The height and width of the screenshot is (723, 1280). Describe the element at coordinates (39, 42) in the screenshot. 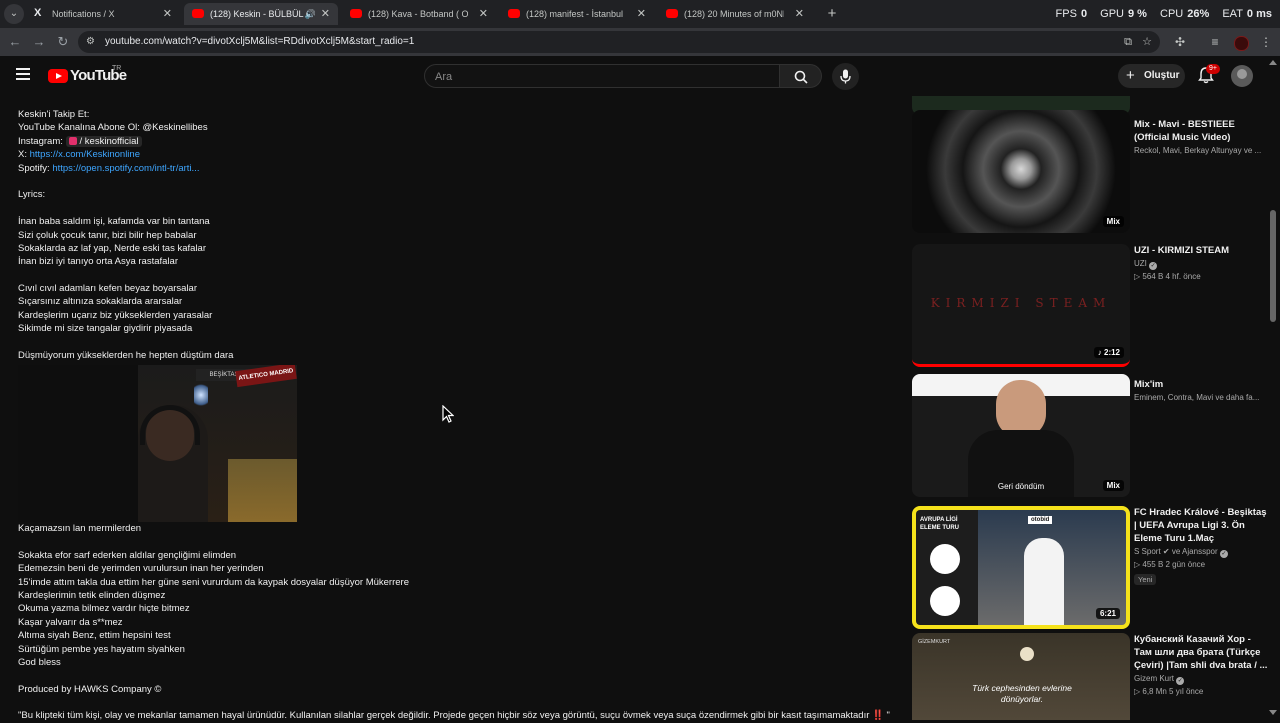

I see `forward-icon: →` at that location.